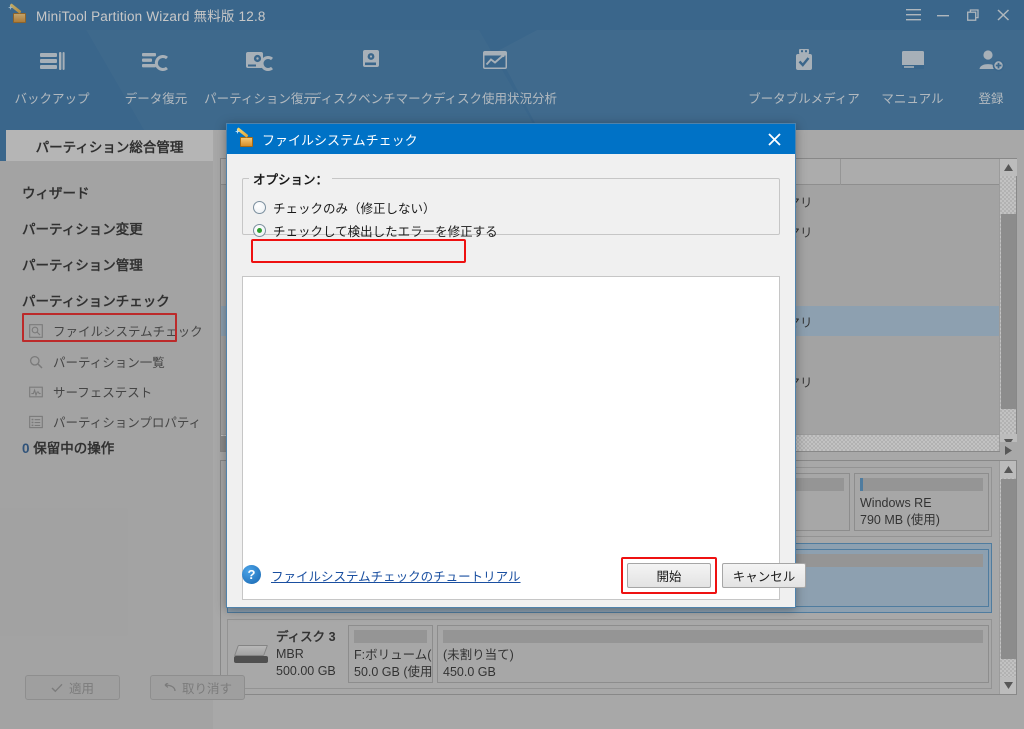  I want to click on sidebar-header: パーティション総合管理, so click(109, 145).